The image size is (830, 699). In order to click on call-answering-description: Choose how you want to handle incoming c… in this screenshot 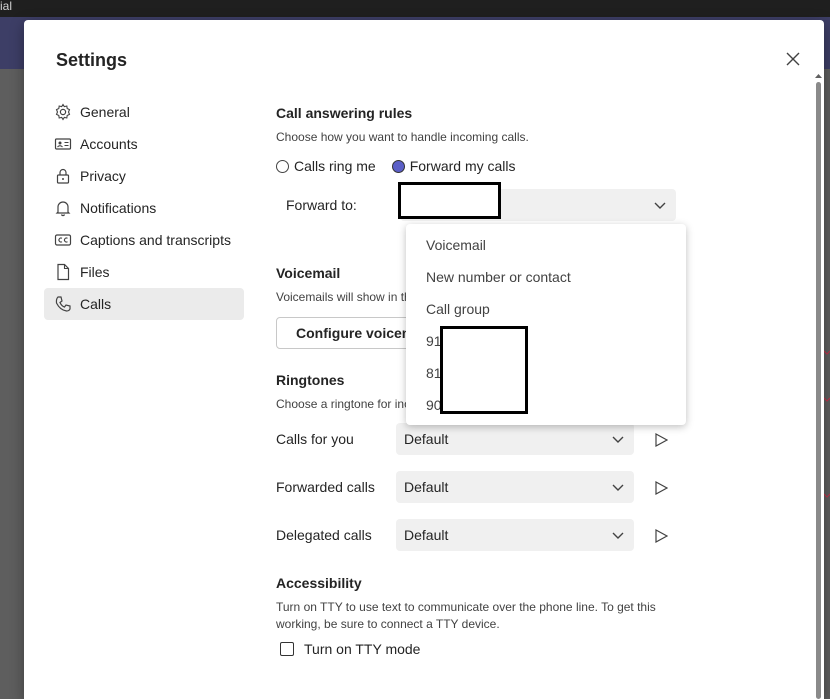, I will do `click(402, 137)`.